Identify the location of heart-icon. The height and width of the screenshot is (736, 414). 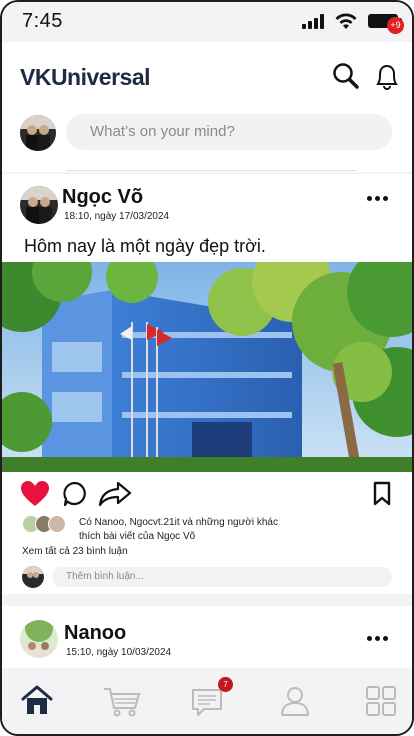
(35, 494).